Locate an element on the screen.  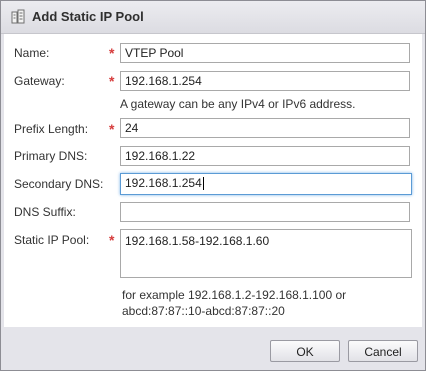
ip-pool-icon is located at coordinates (18, 17).